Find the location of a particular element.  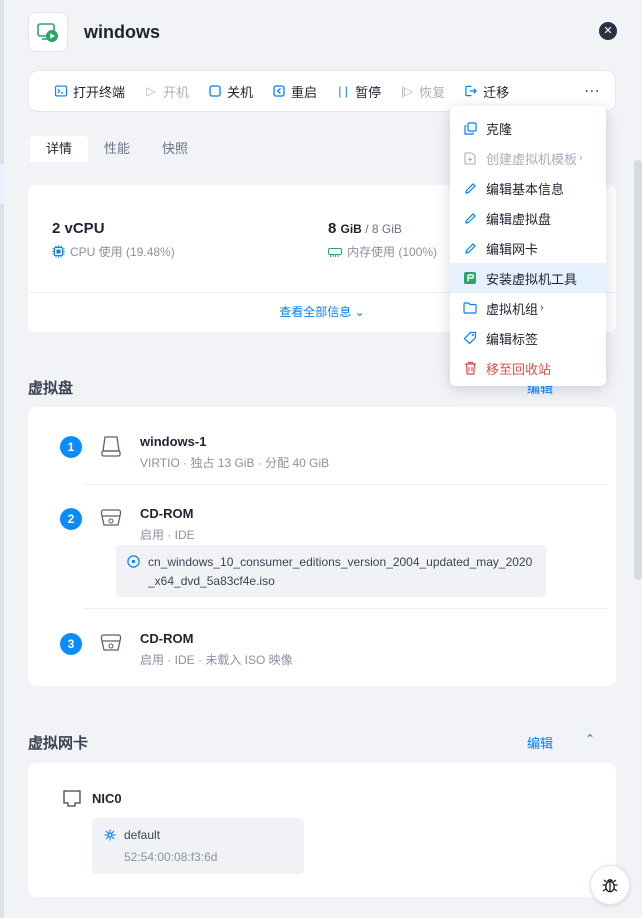

chevron-up-icon: ⌃ is located at coordinates (590, 739).